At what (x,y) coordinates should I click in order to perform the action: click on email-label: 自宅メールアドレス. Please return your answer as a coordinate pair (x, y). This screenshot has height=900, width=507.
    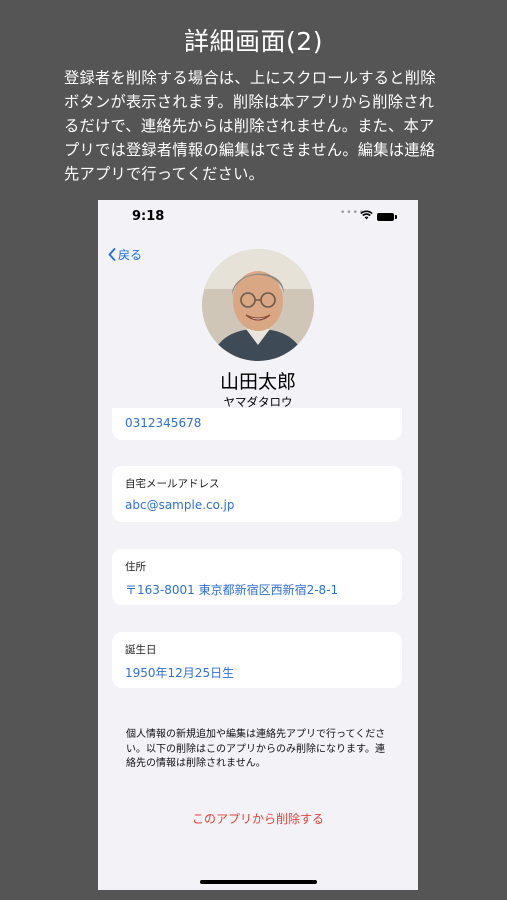
    Looking at the image, I should click on (172, 484).